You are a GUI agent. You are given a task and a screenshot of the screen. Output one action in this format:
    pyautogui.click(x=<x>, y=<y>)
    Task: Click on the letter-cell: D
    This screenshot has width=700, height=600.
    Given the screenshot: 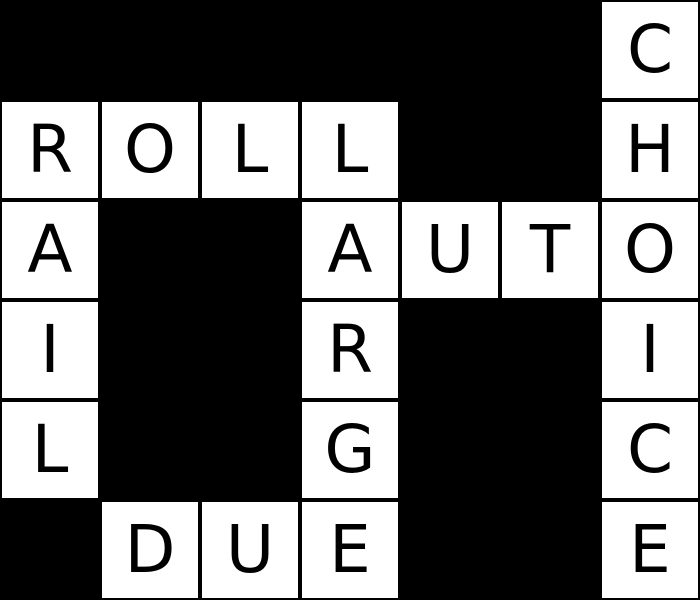 What is the action you would take?
    pyautogui.click(x=150, y=550)
    